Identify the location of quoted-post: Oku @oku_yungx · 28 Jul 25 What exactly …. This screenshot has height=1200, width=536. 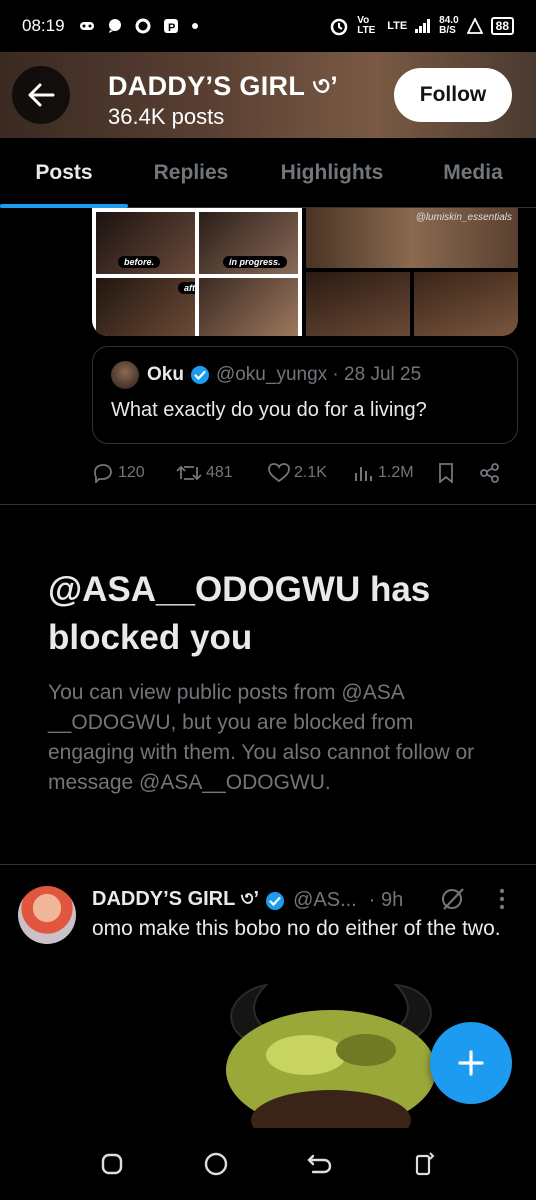
(305, 395).